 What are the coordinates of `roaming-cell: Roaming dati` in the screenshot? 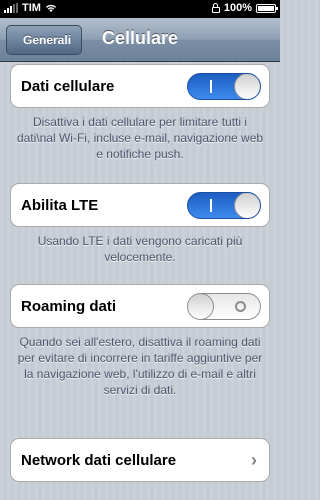 It's located at (140, 306).